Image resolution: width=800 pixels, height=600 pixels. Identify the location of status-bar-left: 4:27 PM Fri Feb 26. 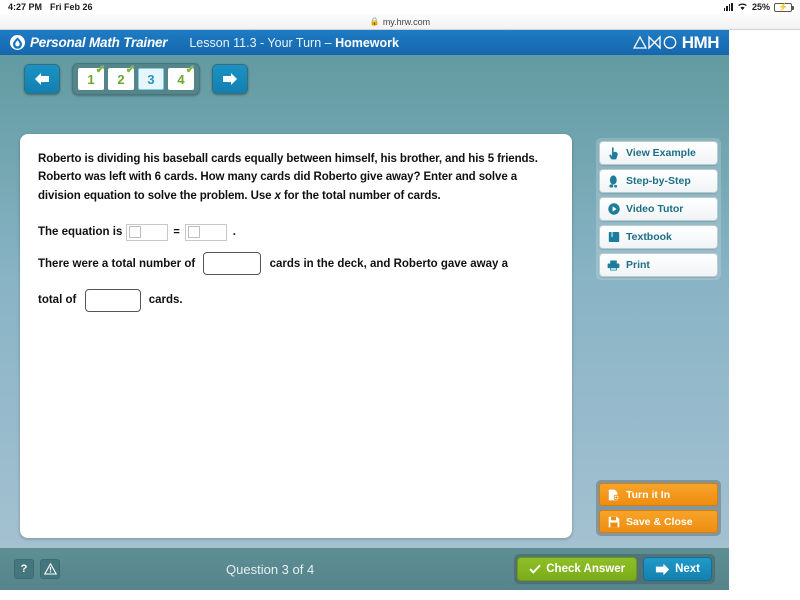
(50, 7).